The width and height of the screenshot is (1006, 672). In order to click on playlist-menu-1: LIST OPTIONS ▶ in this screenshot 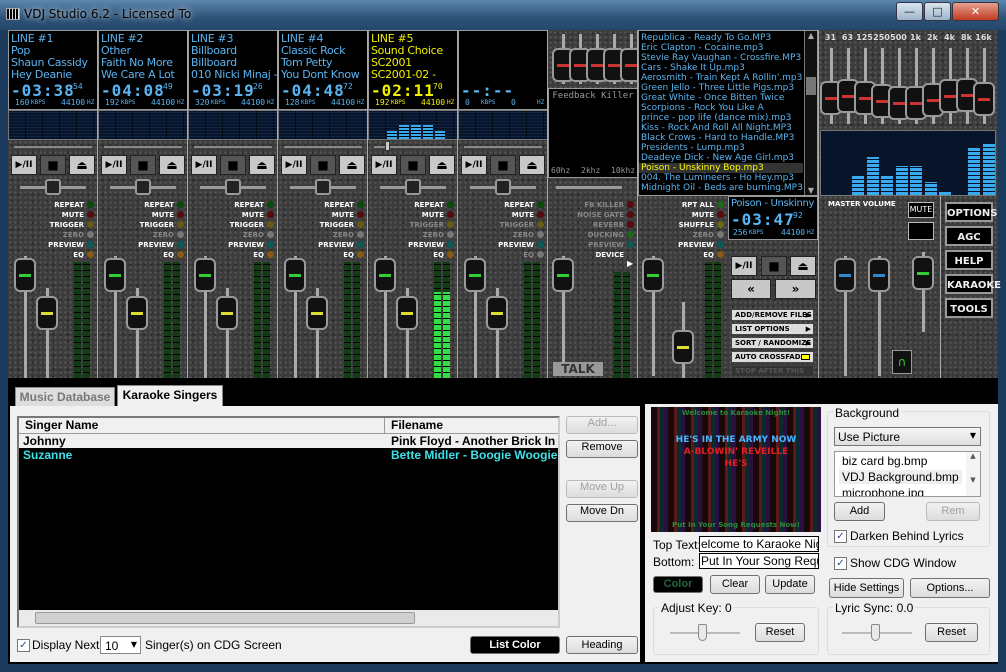, I will do `click(772, 329)`.